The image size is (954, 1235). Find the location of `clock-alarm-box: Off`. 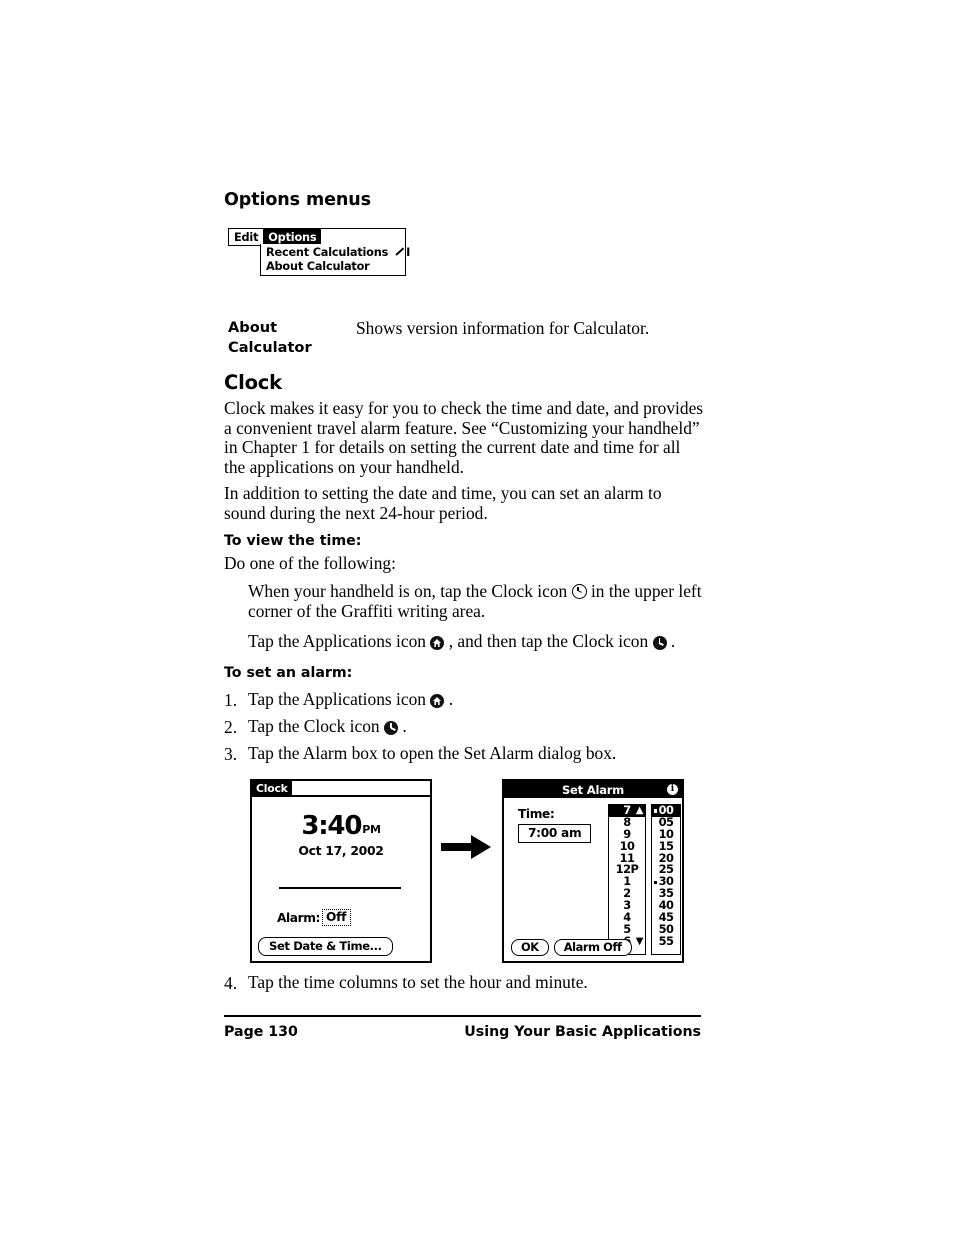

clock-alarm-box: Off is located at coordinates (337, 917).